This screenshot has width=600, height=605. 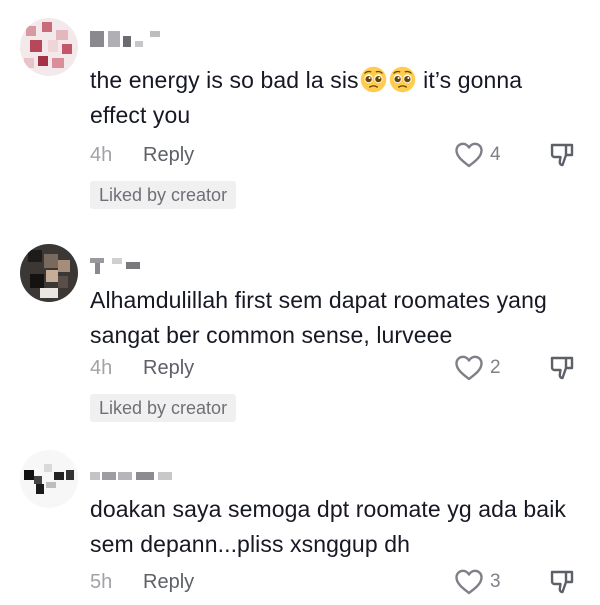 I want to click on like-button: 2, so click(x=484, y=368).